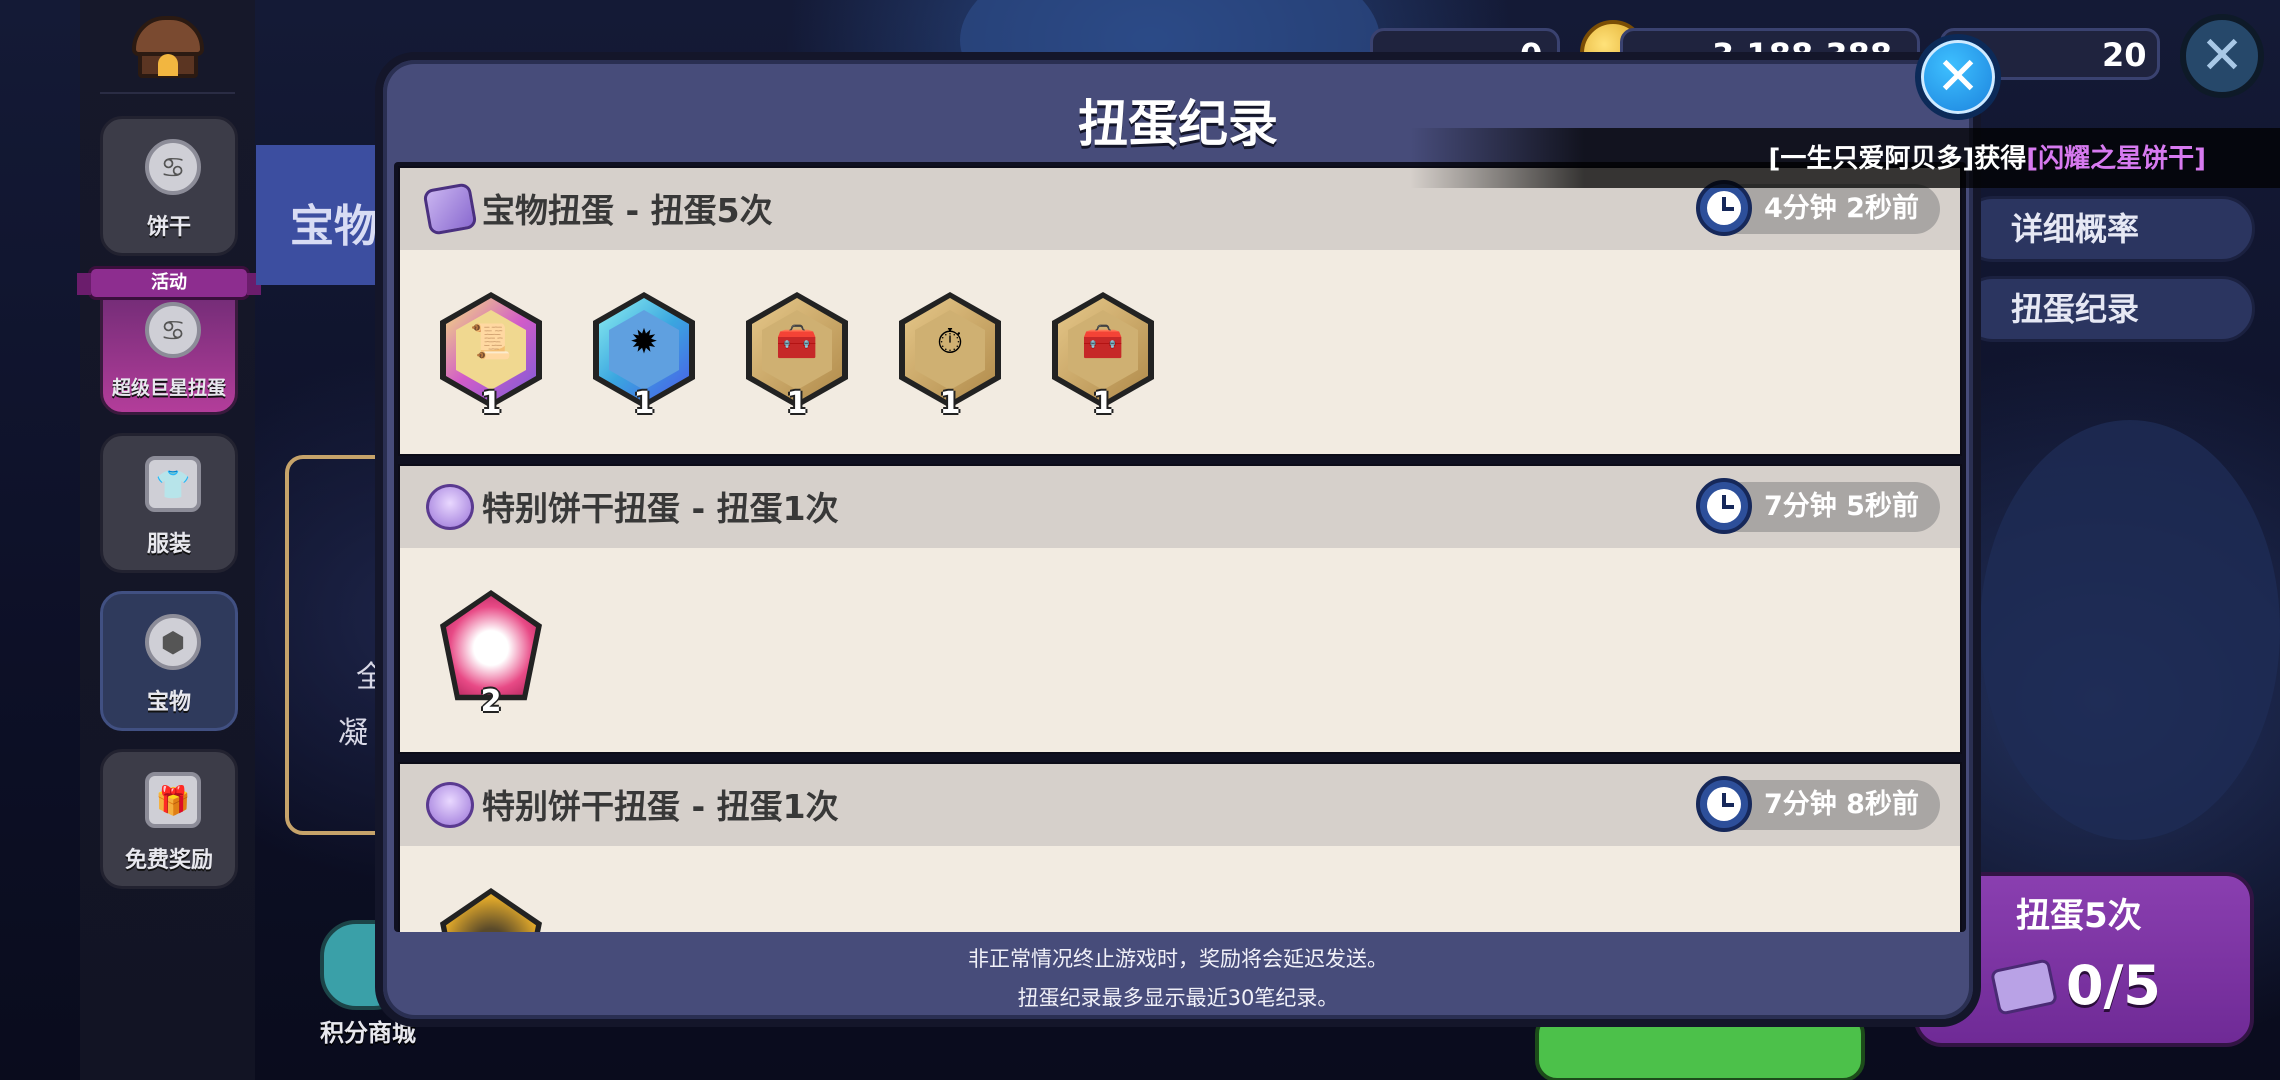 The height and width of the screenshot is (1080, 2280). What do you see at coordinates (1178, 998) in the screenshot?
I see `dialog-footer-note: 扭蛋纪录最多显示最近30笔纪录。` at bounding box center [1178, 998].